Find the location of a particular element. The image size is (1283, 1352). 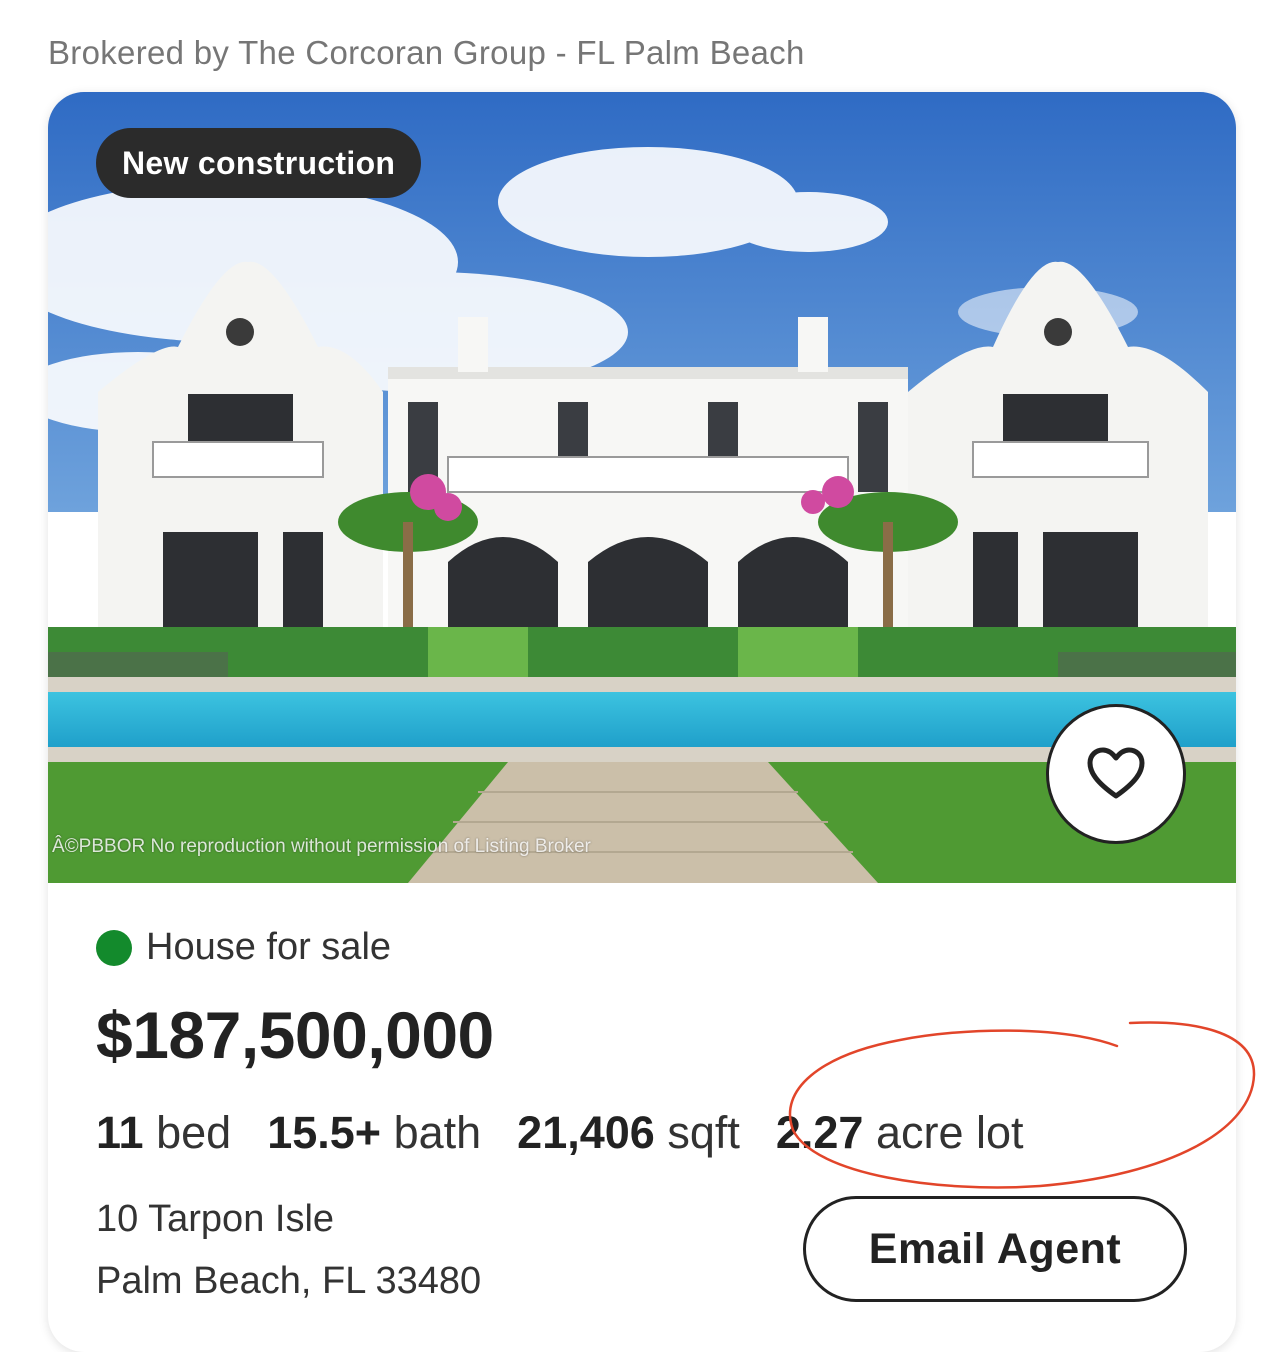

new-construction-badge: New construction is located at coordinates (259, 163).